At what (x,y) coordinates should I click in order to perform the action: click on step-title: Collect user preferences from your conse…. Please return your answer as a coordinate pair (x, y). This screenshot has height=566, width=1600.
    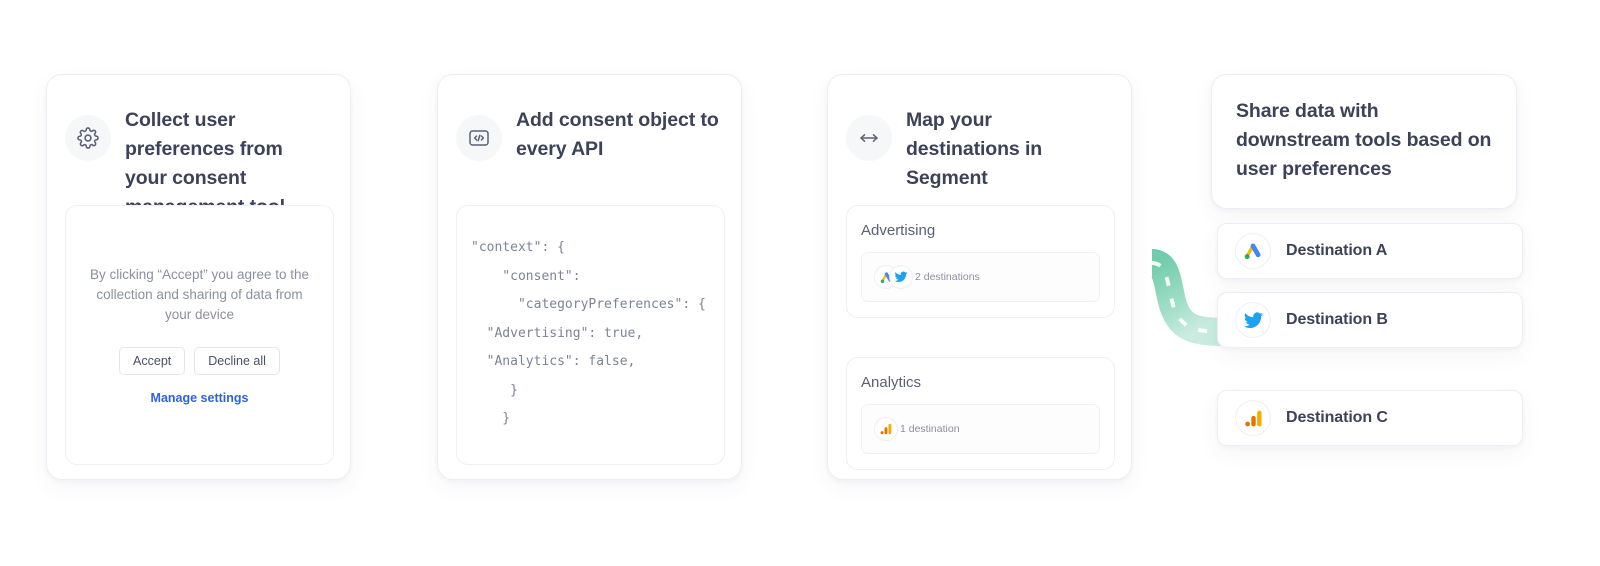
    Looking at the image, I should click on (205, 163).